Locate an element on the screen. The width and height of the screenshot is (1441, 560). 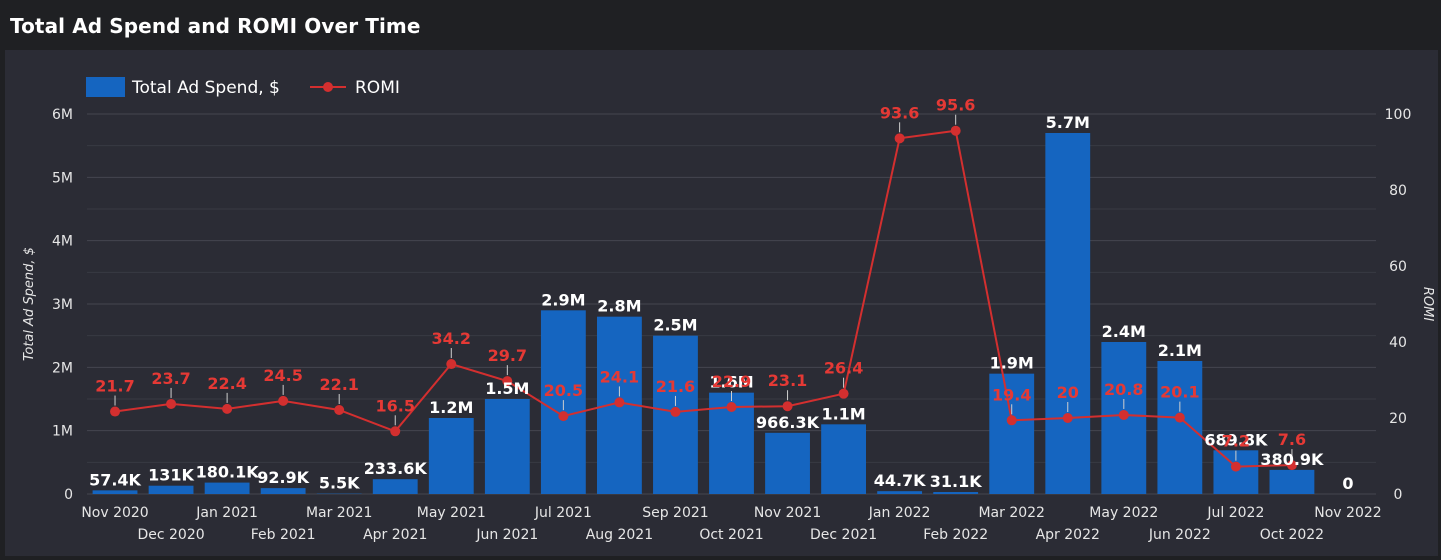
x-tick-label: Jul 2021 is located at coordinates (563, 513).